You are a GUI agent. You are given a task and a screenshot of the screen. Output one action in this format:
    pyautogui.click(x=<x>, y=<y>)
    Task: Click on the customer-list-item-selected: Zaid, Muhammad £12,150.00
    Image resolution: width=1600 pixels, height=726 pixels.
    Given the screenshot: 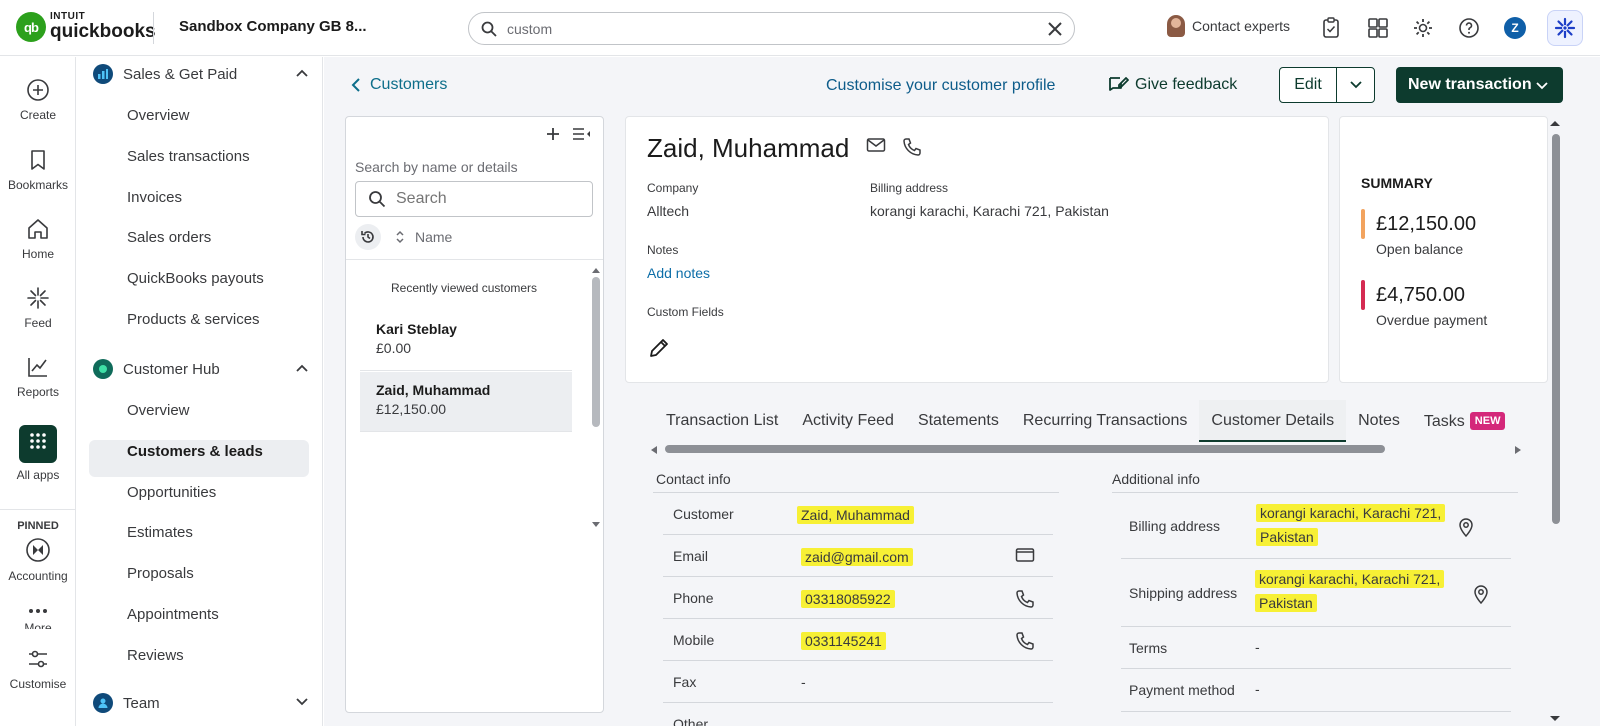 What is the action you would take?
    pyautogui.click(x=466, y=402)
    